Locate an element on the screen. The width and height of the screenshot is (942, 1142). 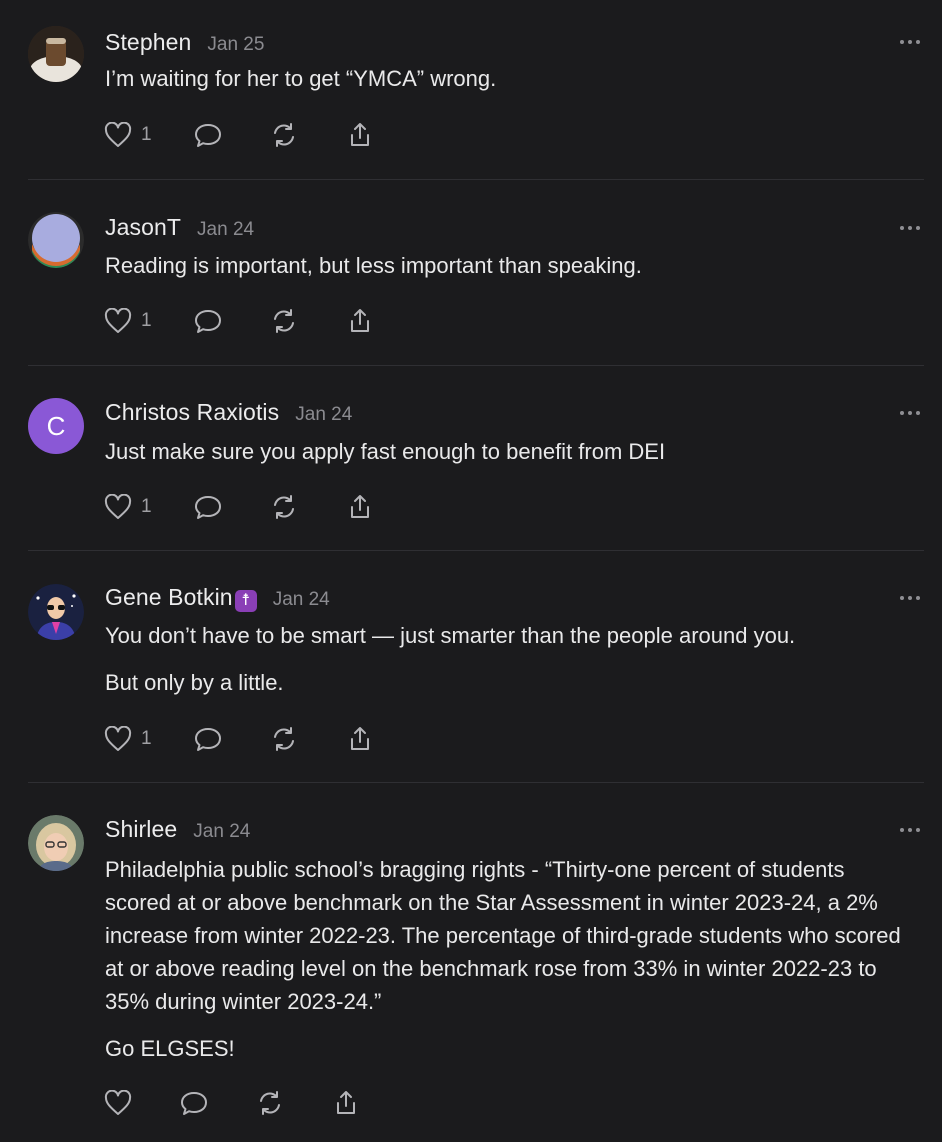
author-name: Shirlee is located at coordinates (141, 829).